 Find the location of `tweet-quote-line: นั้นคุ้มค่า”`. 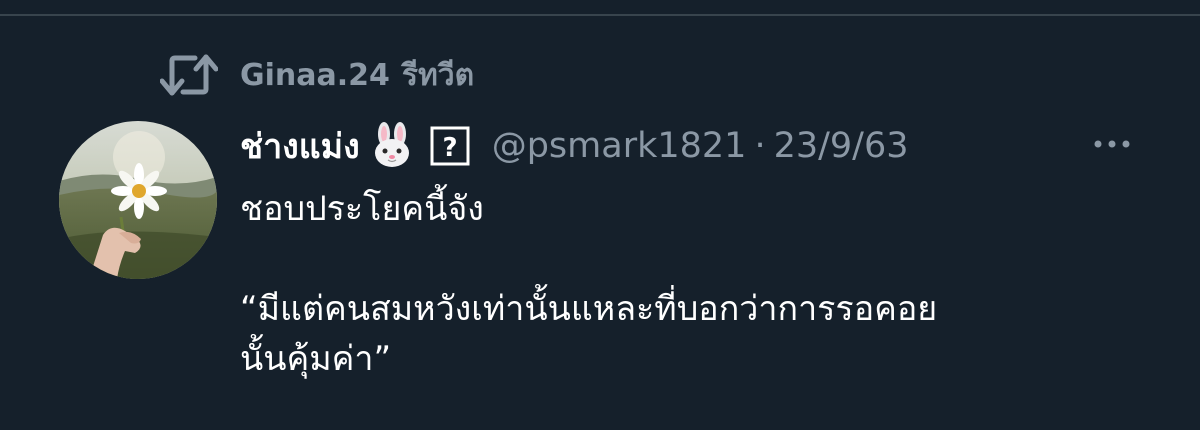

tweet-quote-line: นั้นคุ้มค่า” is located at coordinates (316, 359).